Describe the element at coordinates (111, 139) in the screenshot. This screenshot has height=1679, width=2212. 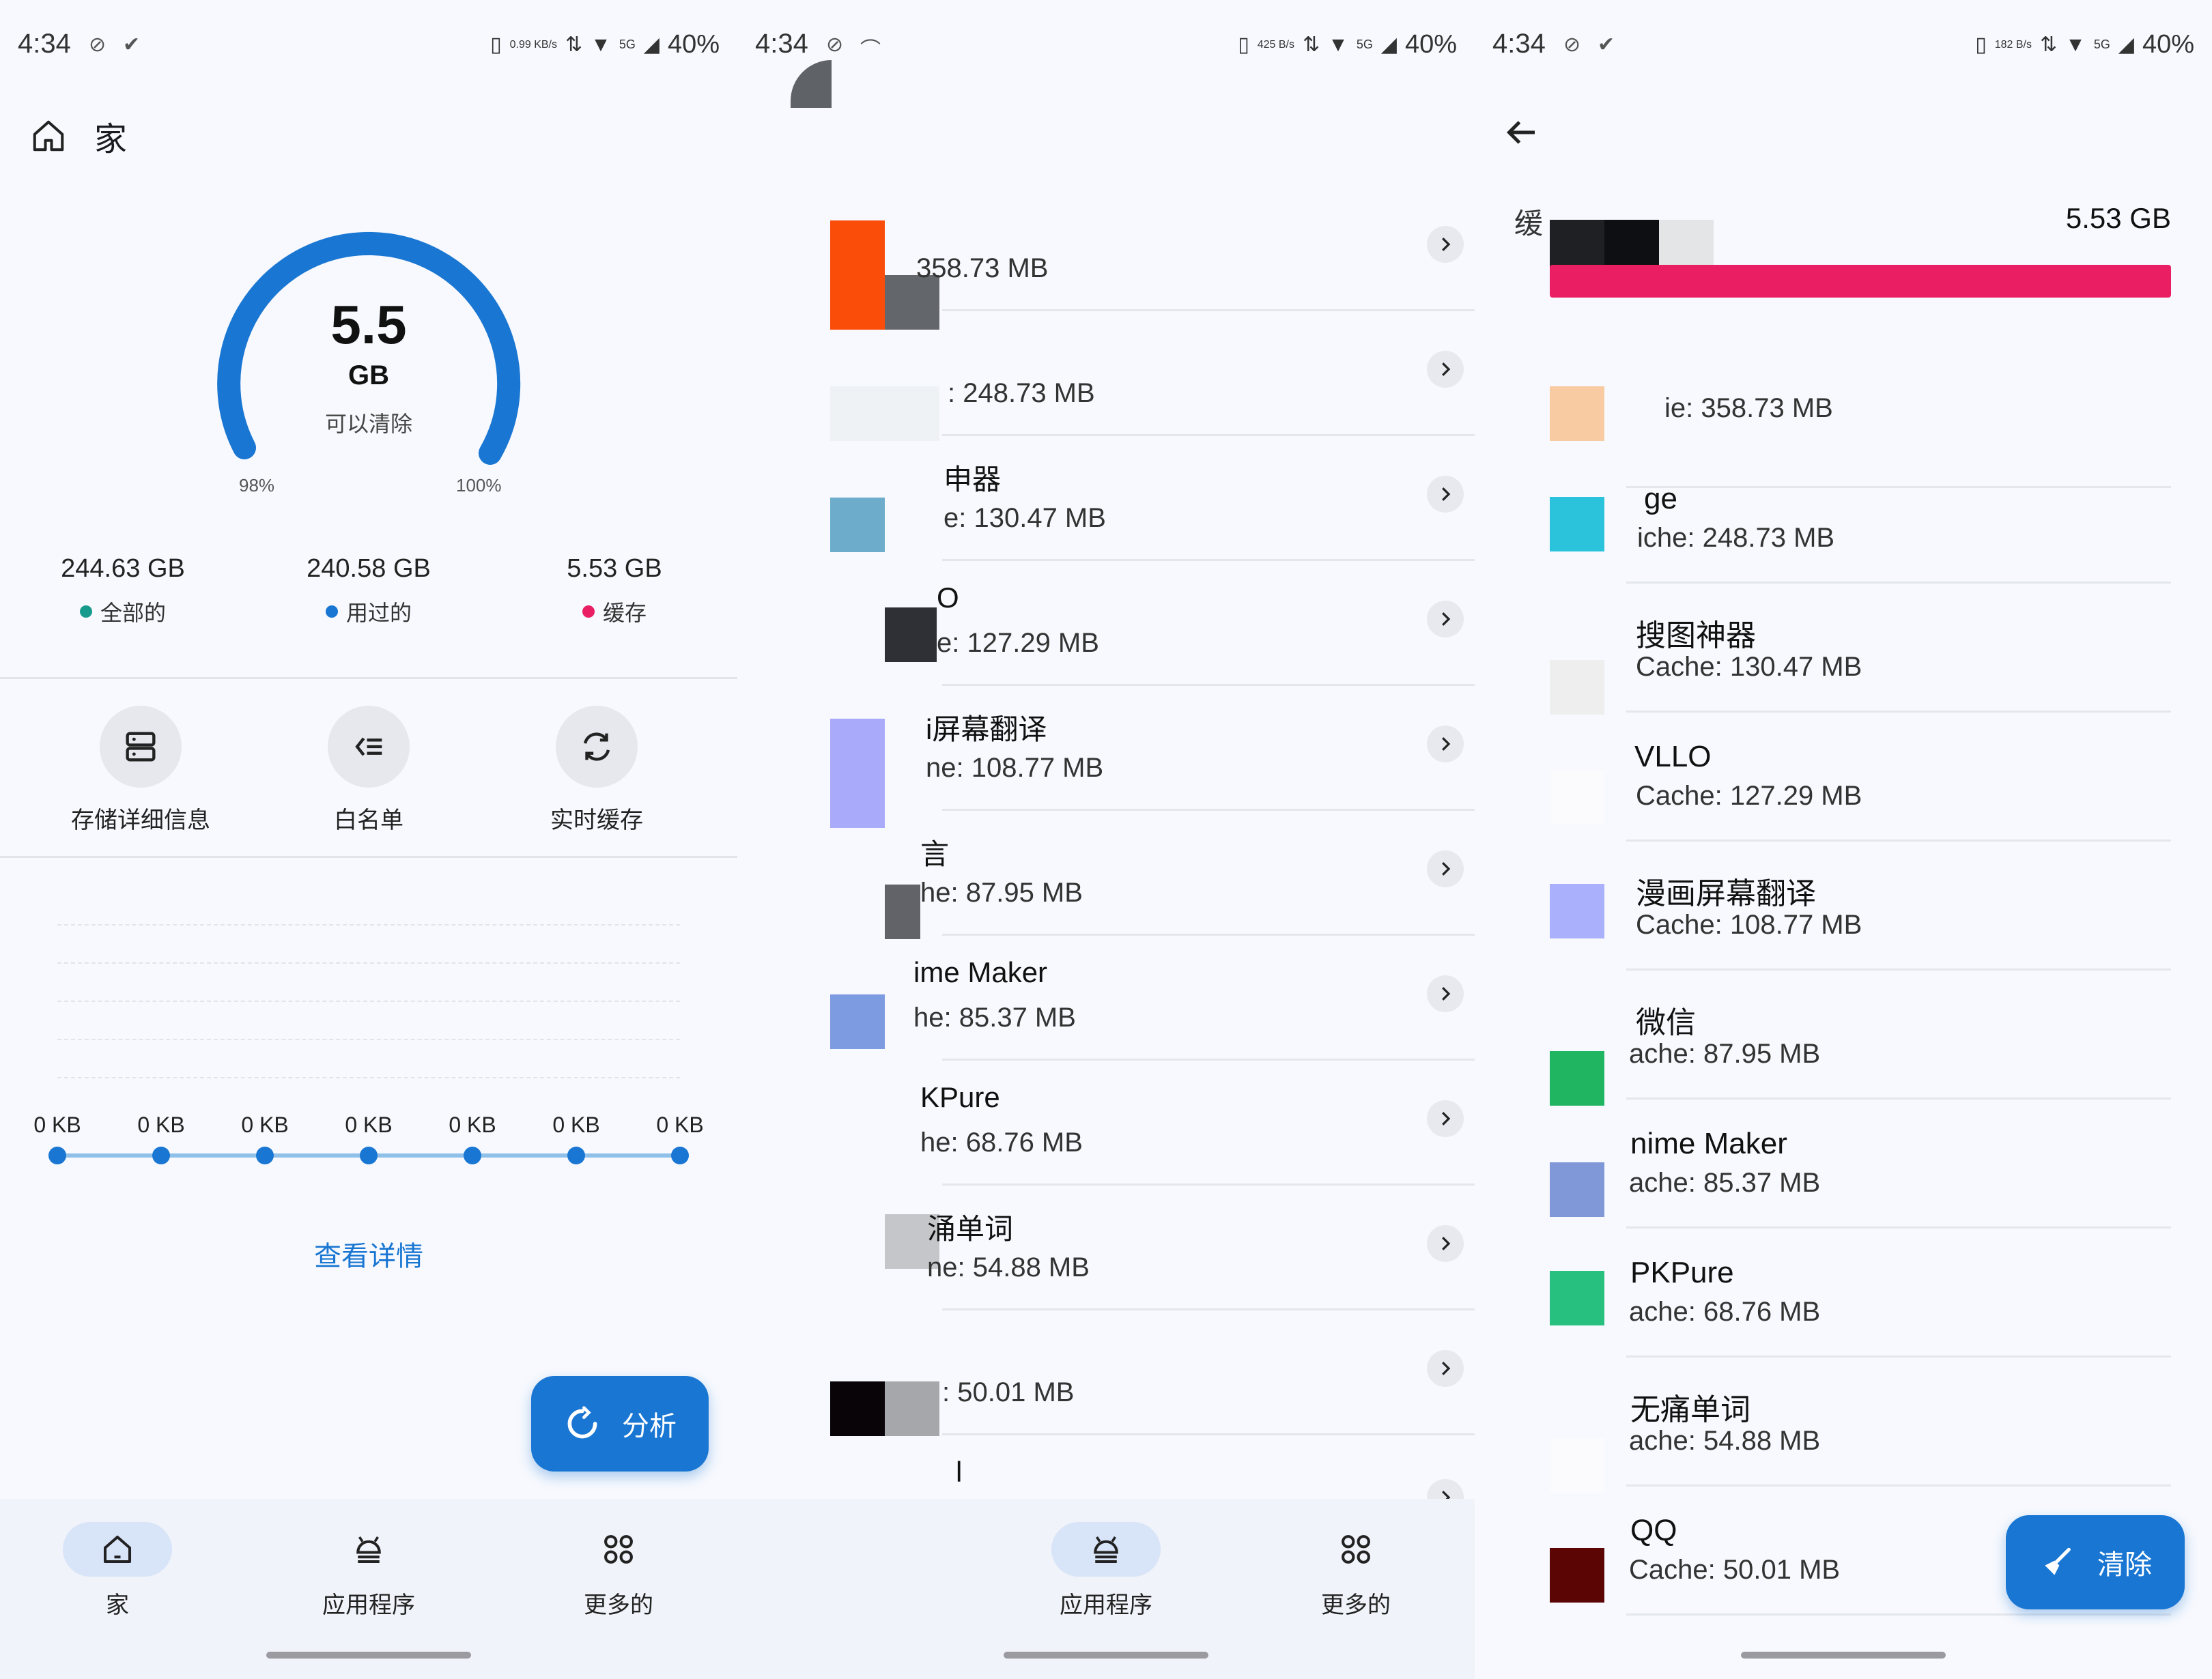
I see `page-title: 家` at that location.